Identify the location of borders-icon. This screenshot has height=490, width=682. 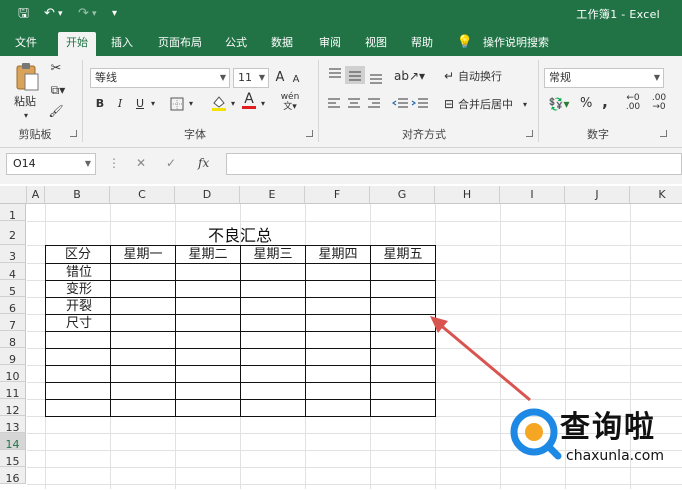
(177, 104).